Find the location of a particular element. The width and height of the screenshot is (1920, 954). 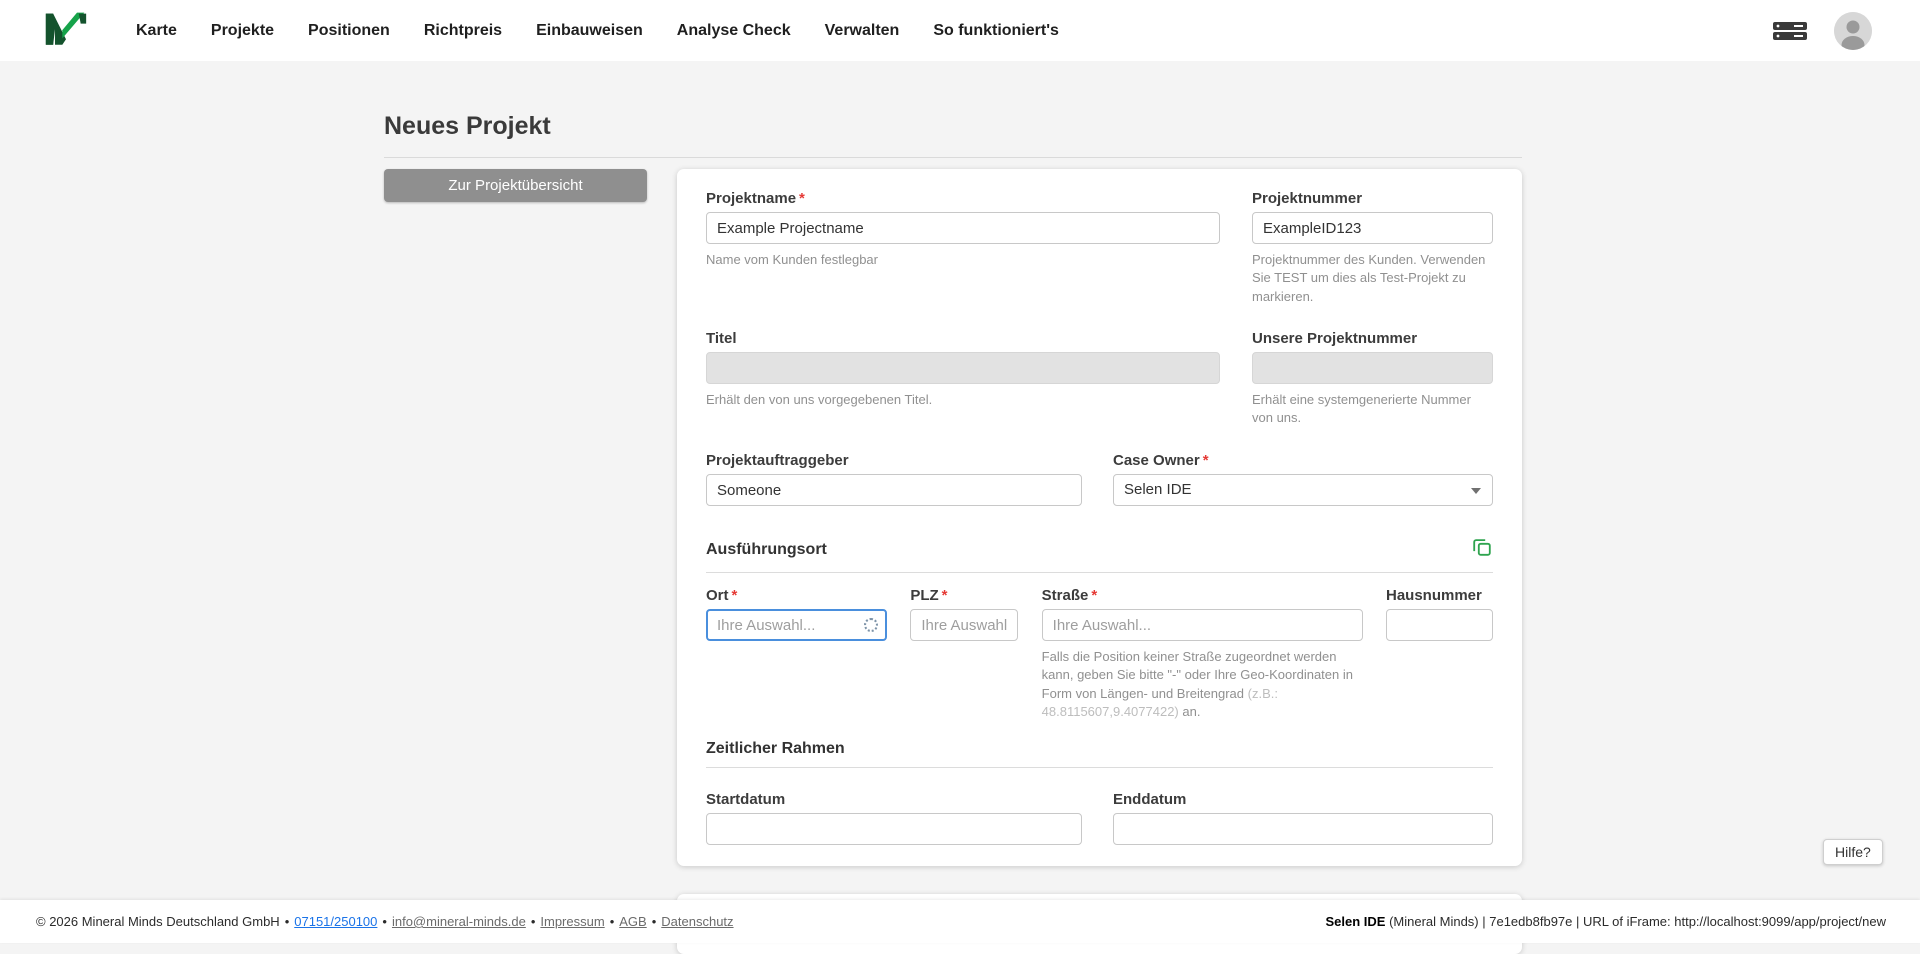

back-to-project-overview-button: Zur Projektübersicht is located at coordinates (515, 185).